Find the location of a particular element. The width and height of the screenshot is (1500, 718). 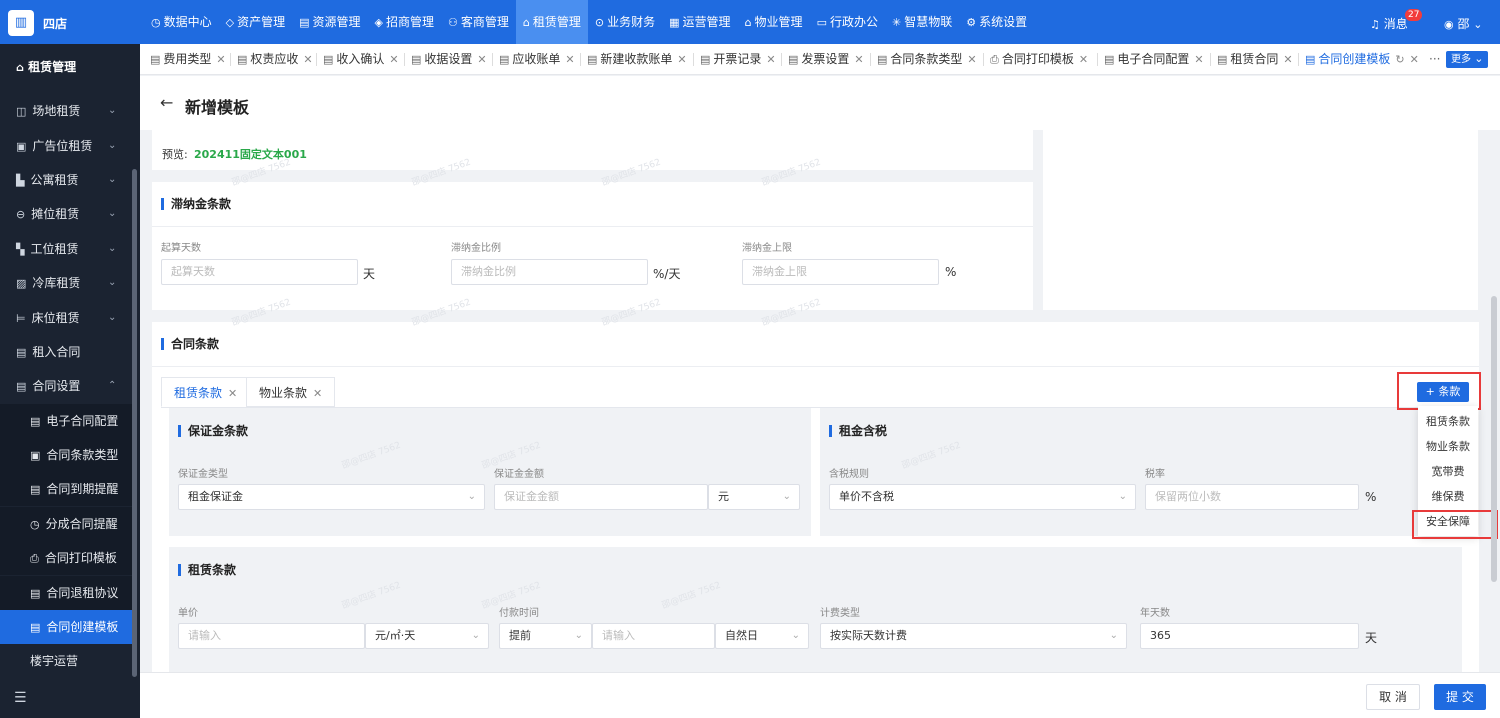

shop-name: 四店 is located at coordinates (55, 23).